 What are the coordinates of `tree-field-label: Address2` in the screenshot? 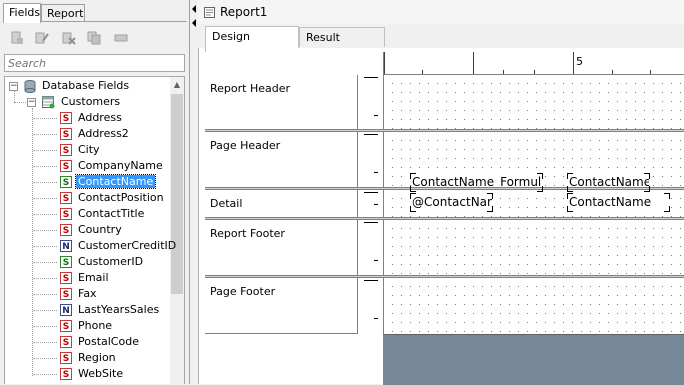 It's located at (103, 133).